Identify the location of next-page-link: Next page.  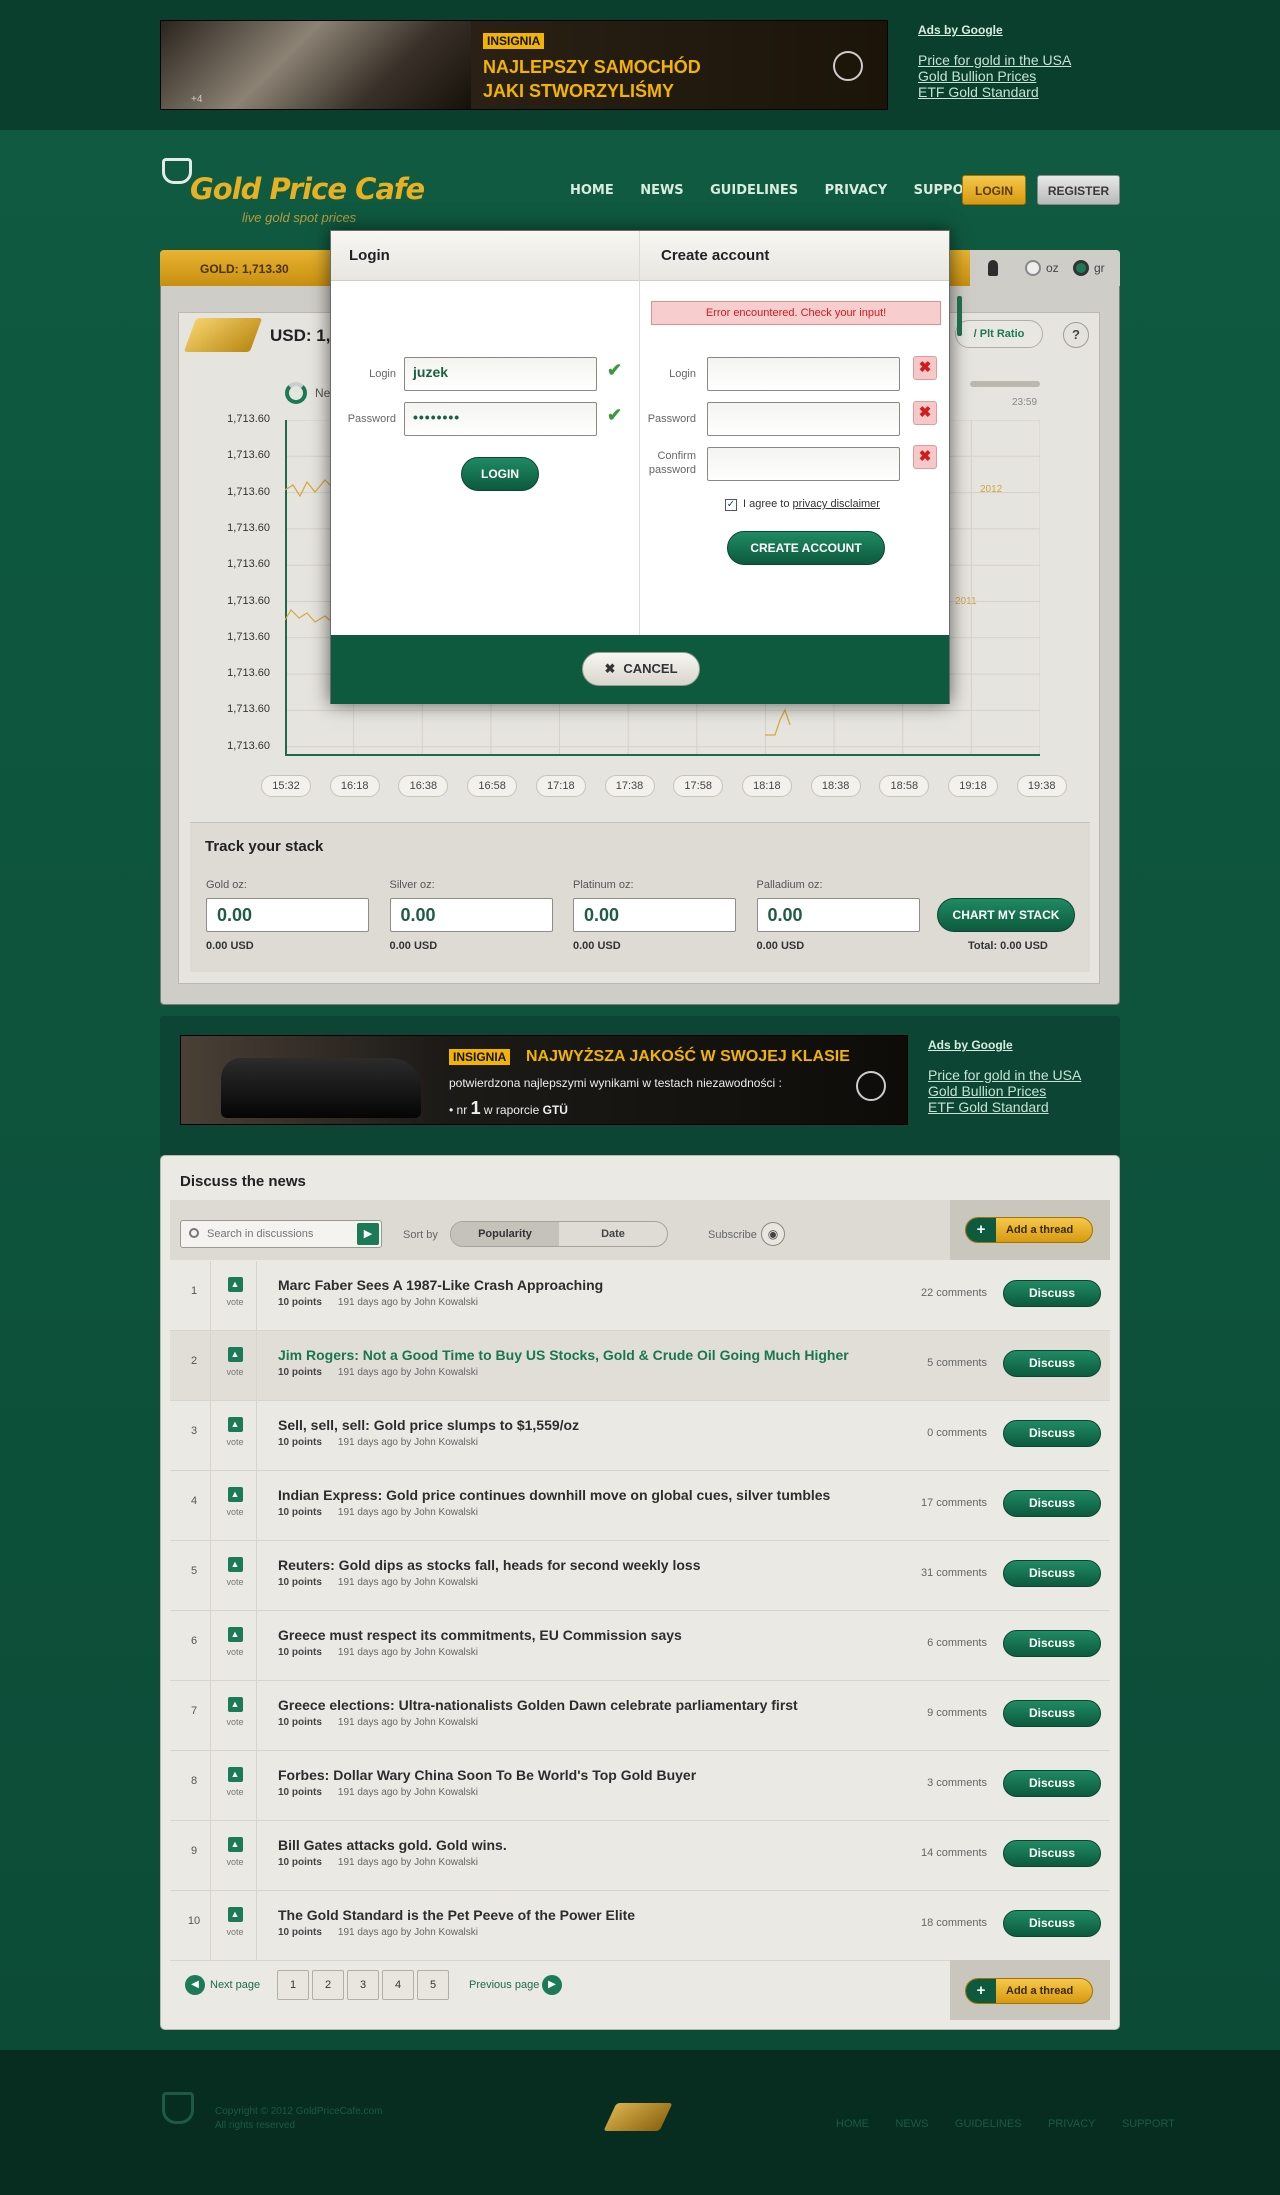
(235, 1985).